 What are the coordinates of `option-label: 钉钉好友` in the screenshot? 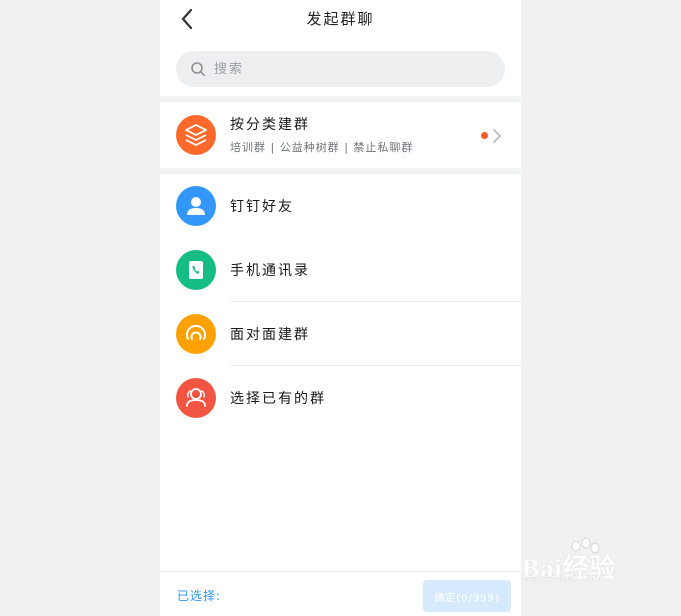 It's located at (262, 207).